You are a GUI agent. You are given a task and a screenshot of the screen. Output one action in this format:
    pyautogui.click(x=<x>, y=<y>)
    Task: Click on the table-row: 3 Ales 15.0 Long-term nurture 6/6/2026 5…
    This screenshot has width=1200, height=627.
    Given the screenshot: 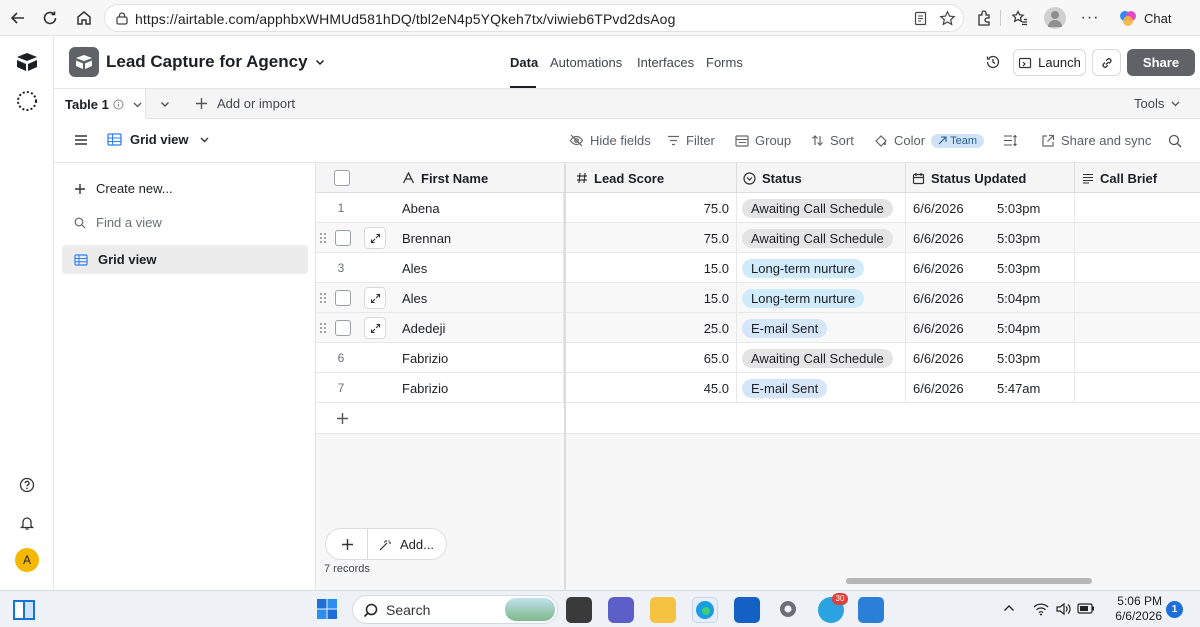 What is the action you would take?
    pyautogui.click(x=758, y=268)
    